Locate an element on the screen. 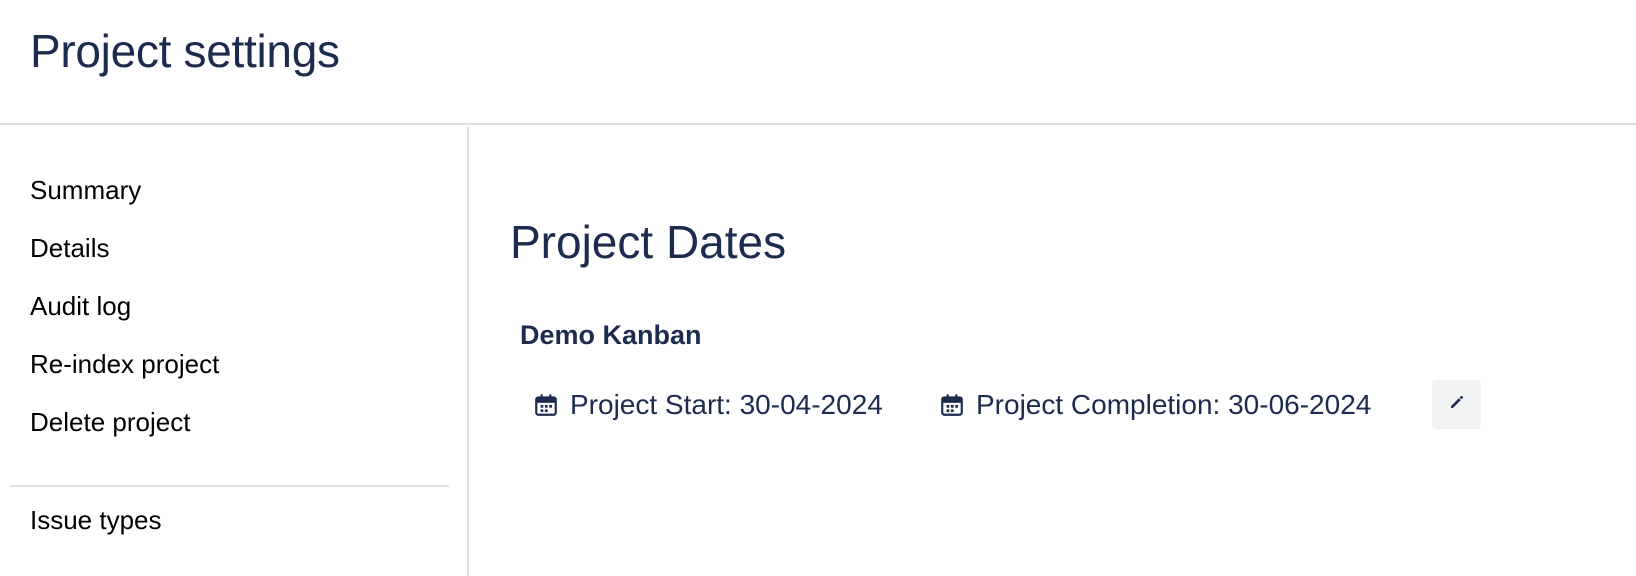 This screenshot has width=1636, height=576. project-name: Demo Kanban is located at coordinates (611, 335).